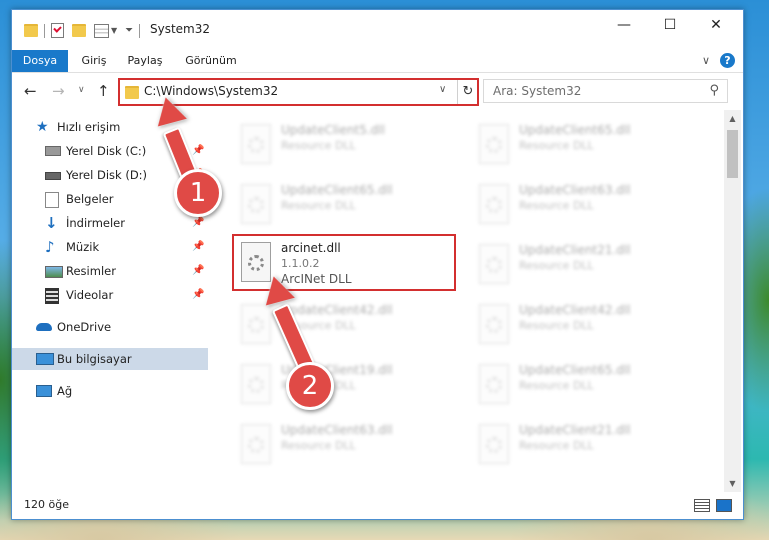 This screenshot has height=540, width=769. Describe the element at coordinates (101, 30) in the screenshot. I see `view-props-icon` at that location.